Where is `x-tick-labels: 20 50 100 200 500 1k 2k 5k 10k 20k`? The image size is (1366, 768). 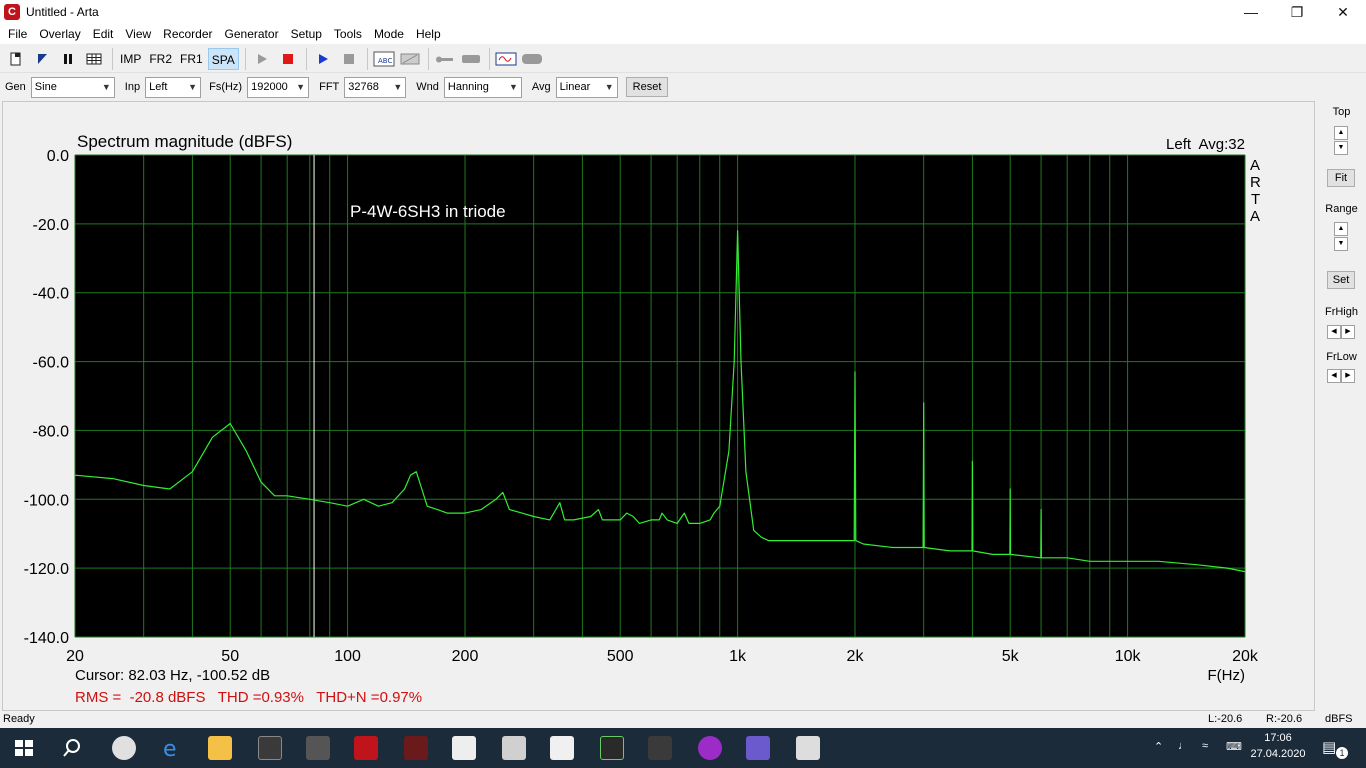 x-tick-labels: 20 50 100 200 500 1k 2k 5k 10k 20k is located at coordinates (662, 656).